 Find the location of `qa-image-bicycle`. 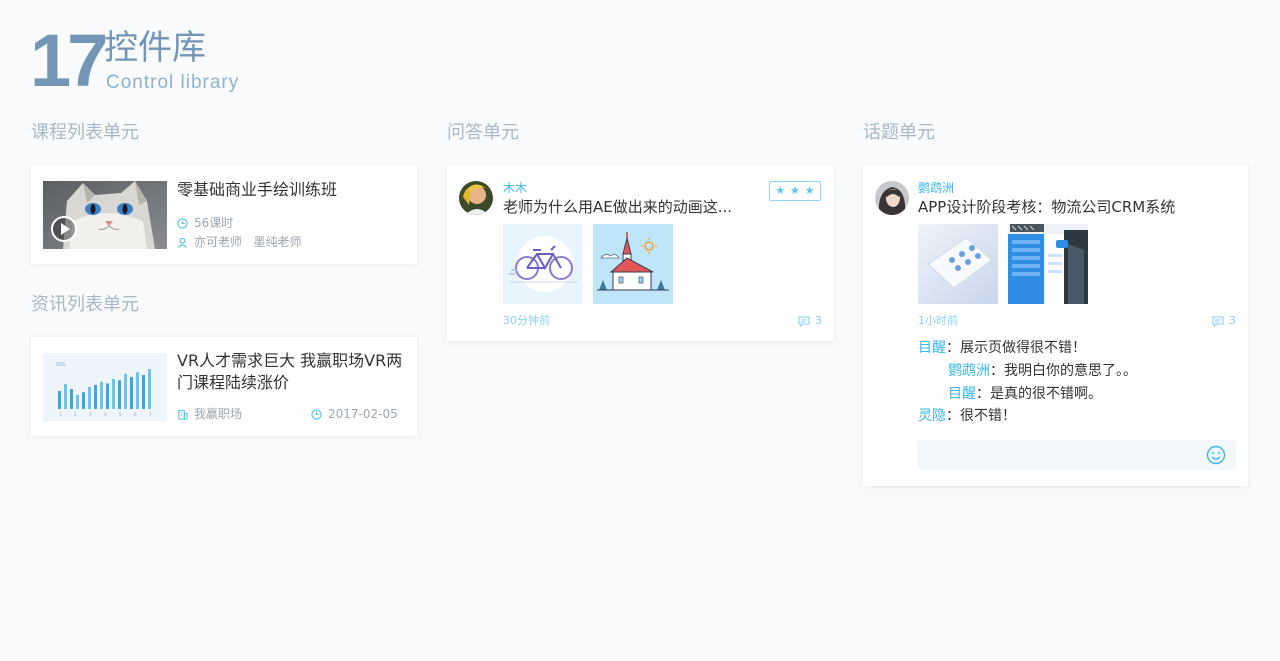

qa-image-bicycle is located at coordinates (543, 264).